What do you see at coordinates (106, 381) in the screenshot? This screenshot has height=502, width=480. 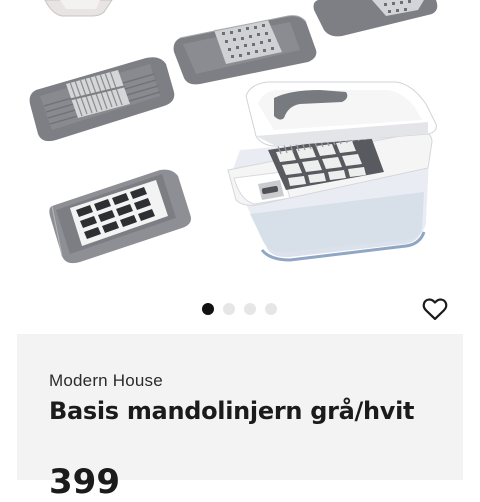 I see `product-brand: Modern House` at bounding box center [106, 381].